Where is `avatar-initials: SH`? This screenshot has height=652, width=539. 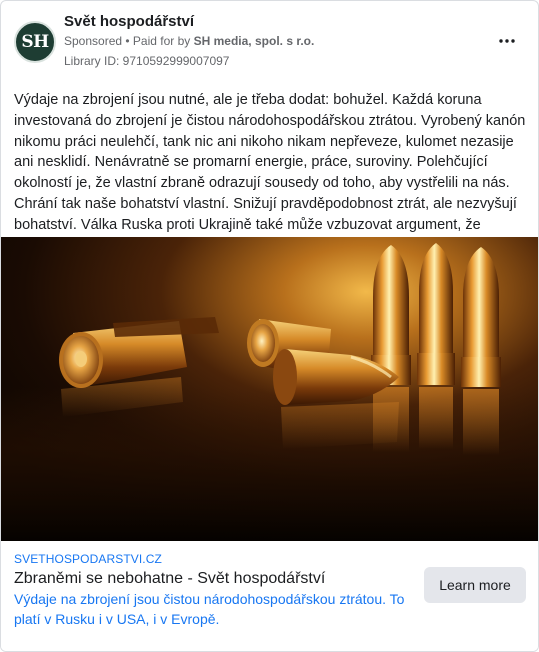 avatar-initials: SH is located at coordinates (35, 42).